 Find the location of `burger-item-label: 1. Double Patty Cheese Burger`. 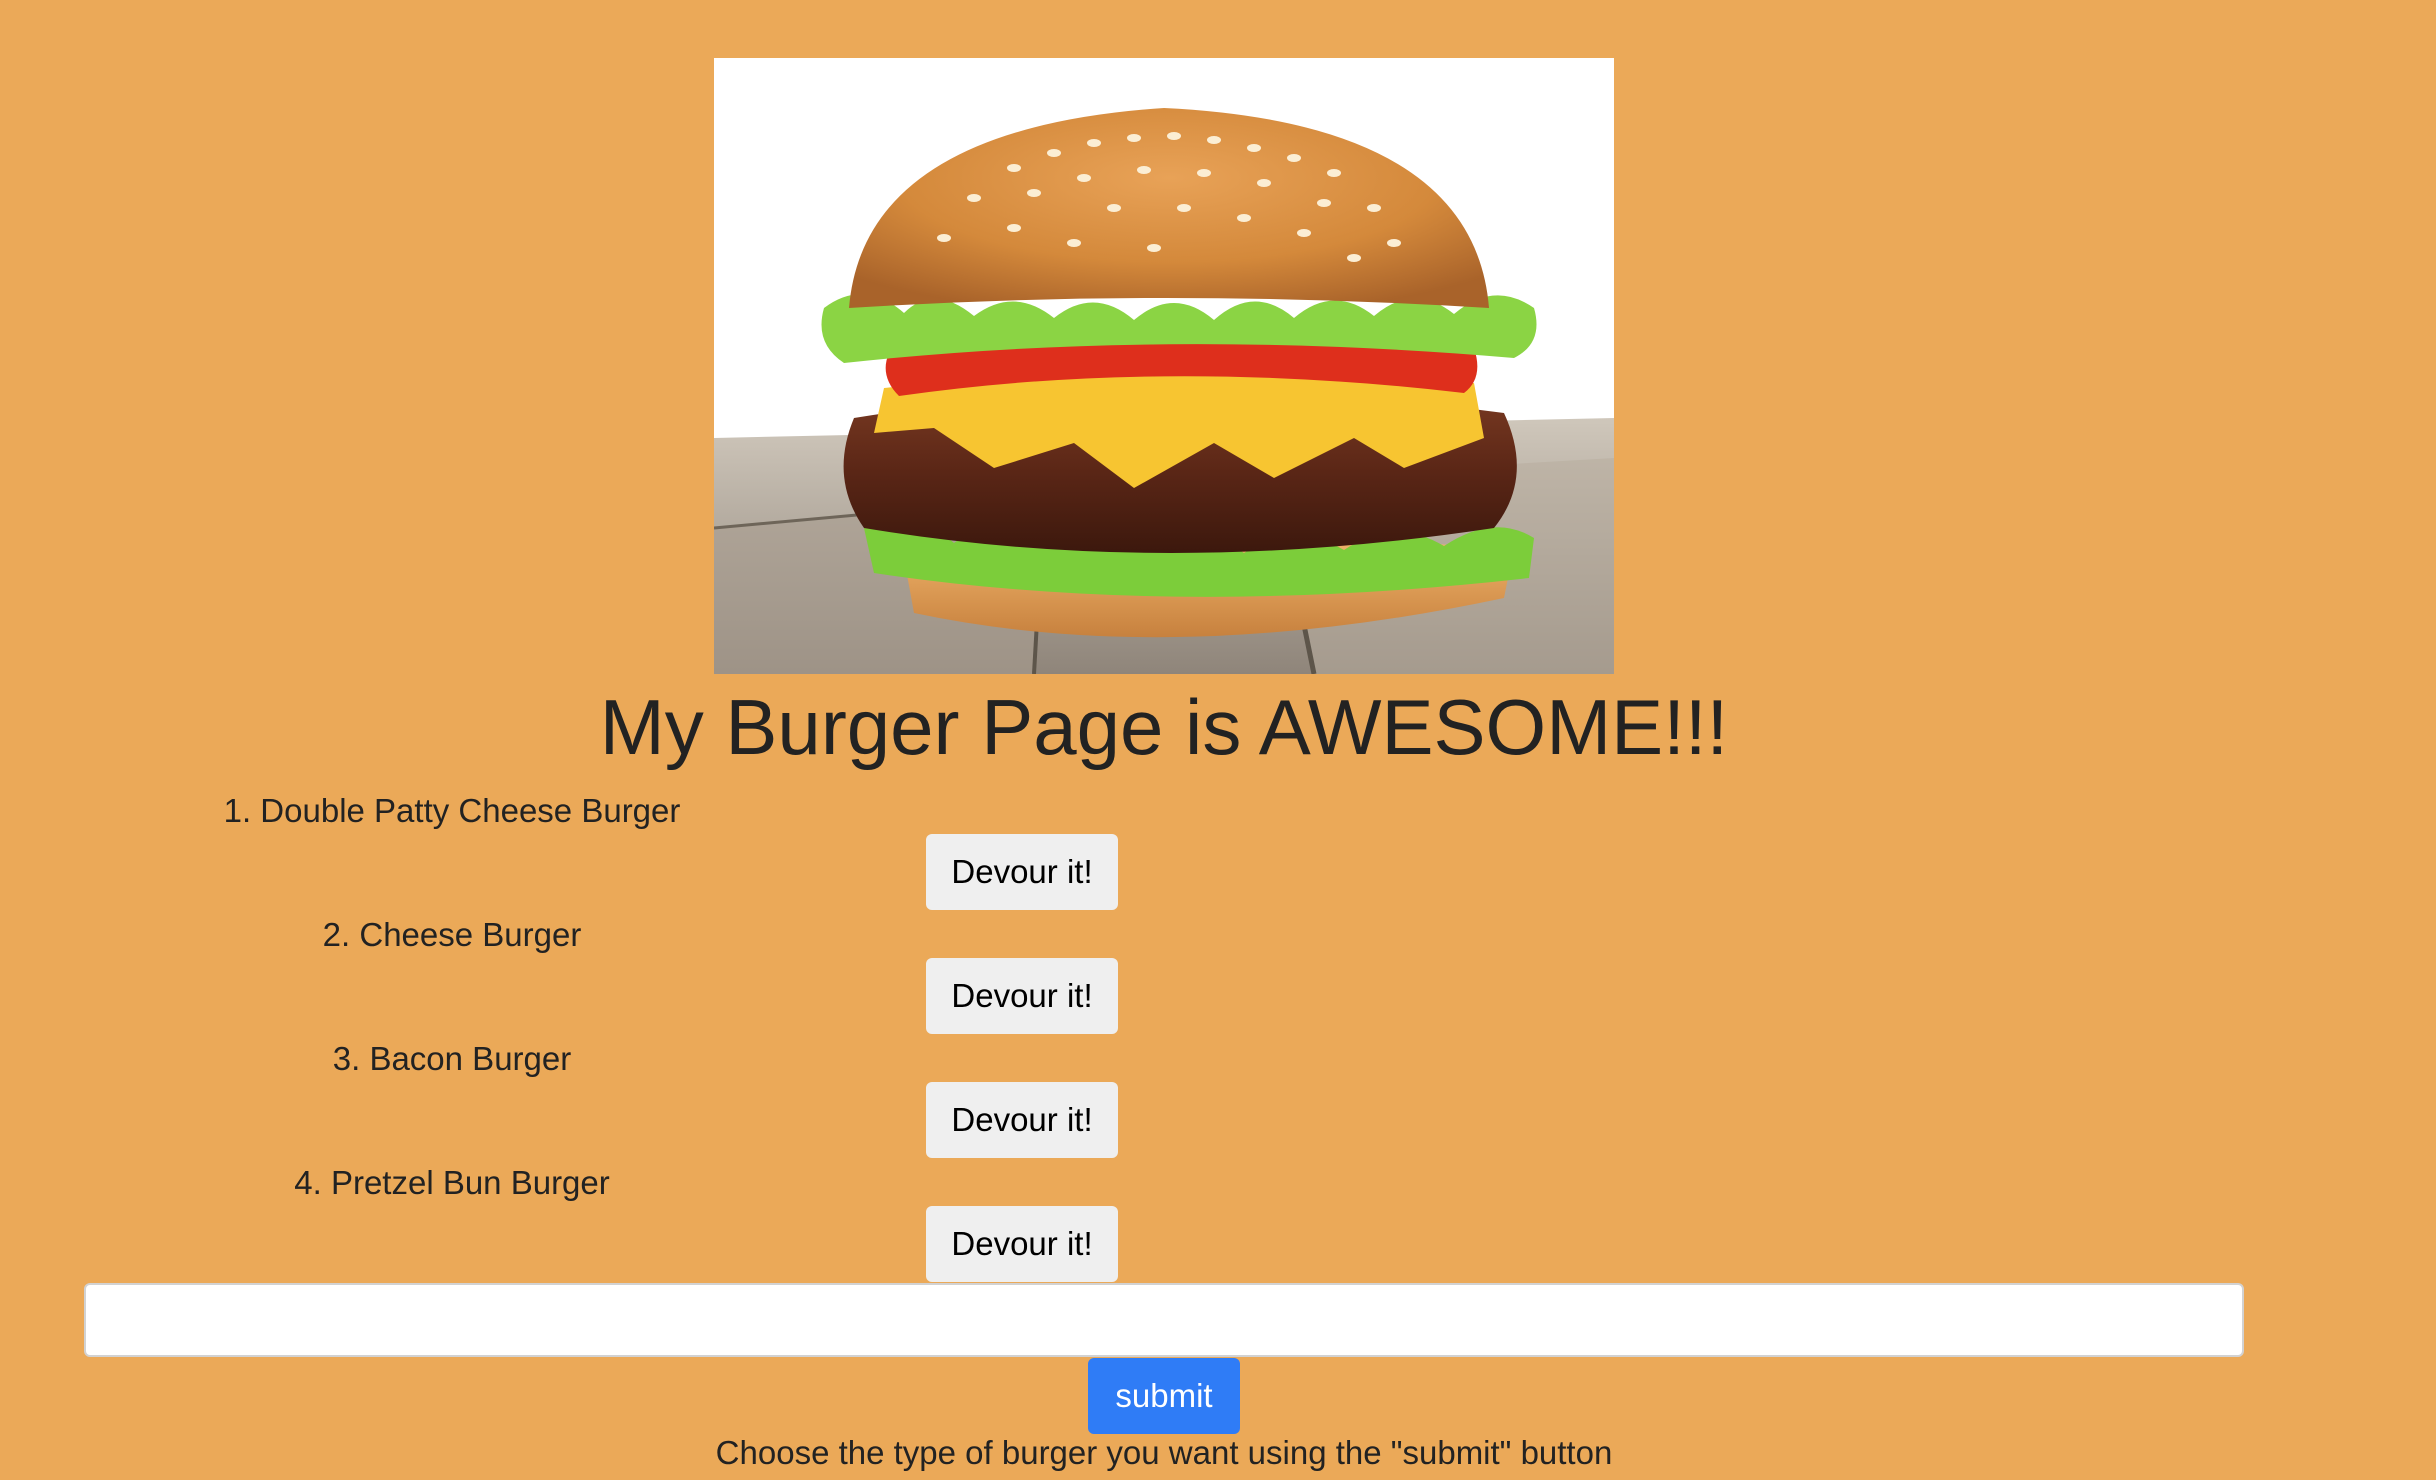

burger-item-label: 1. Double Patty Cheese Burger is located at coordinates (452, 810).